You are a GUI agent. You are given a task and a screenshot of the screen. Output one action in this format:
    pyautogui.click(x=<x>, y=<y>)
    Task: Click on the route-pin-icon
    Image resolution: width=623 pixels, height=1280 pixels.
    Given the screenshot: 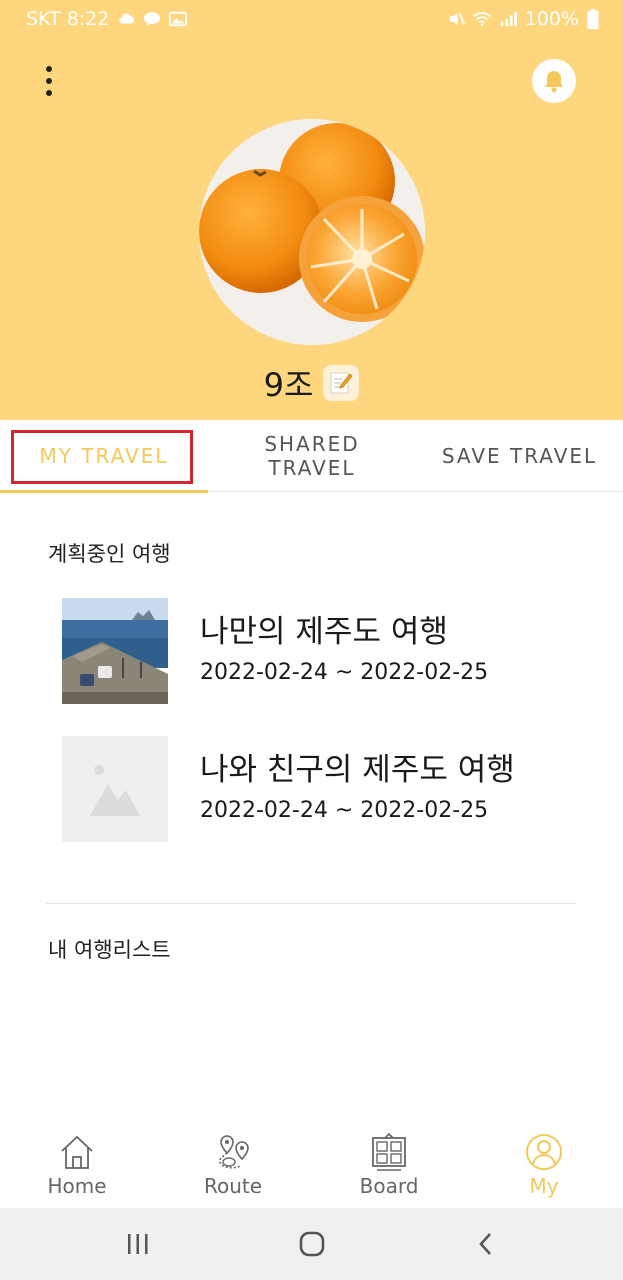 What is the action you would take?
    pyautogui.click(x=233, y=1152)
    